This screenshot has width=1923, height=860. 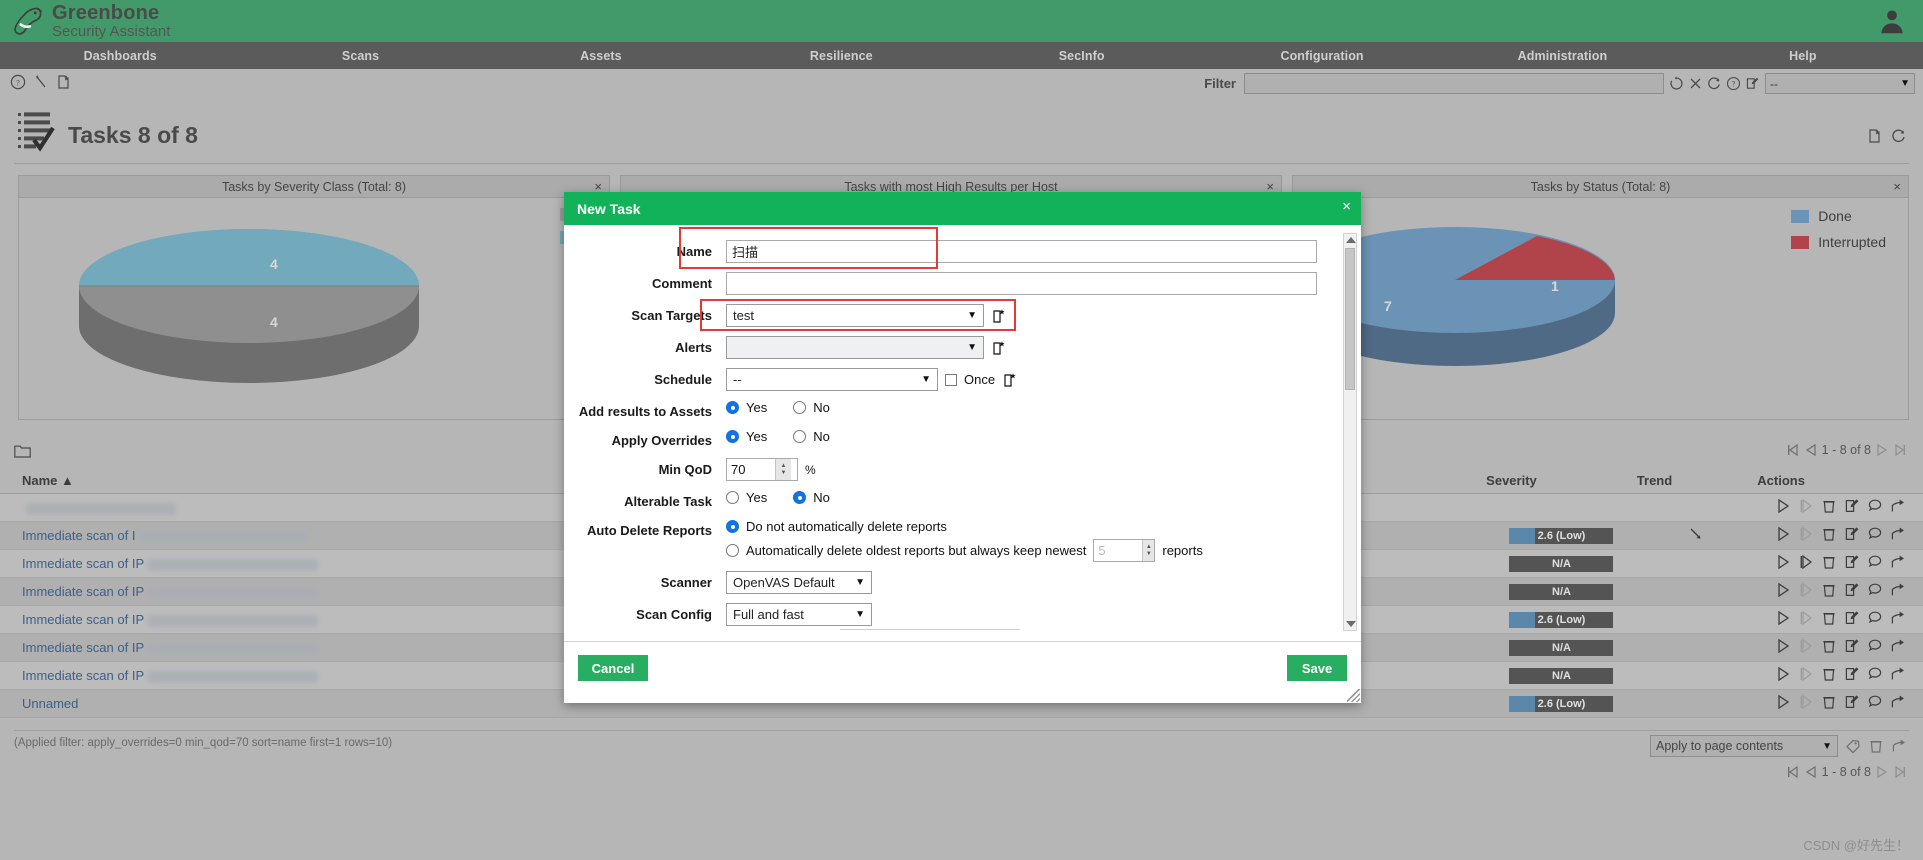 I want to click on close-icon: ×, so click(x=1897, y=187).